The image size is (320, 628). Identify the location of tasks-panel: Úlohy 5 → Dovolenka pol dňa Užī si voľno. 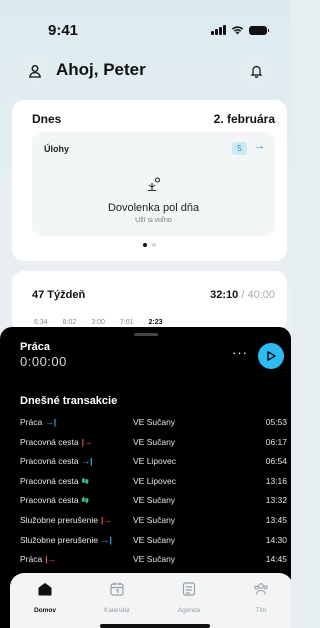
(153, 184).